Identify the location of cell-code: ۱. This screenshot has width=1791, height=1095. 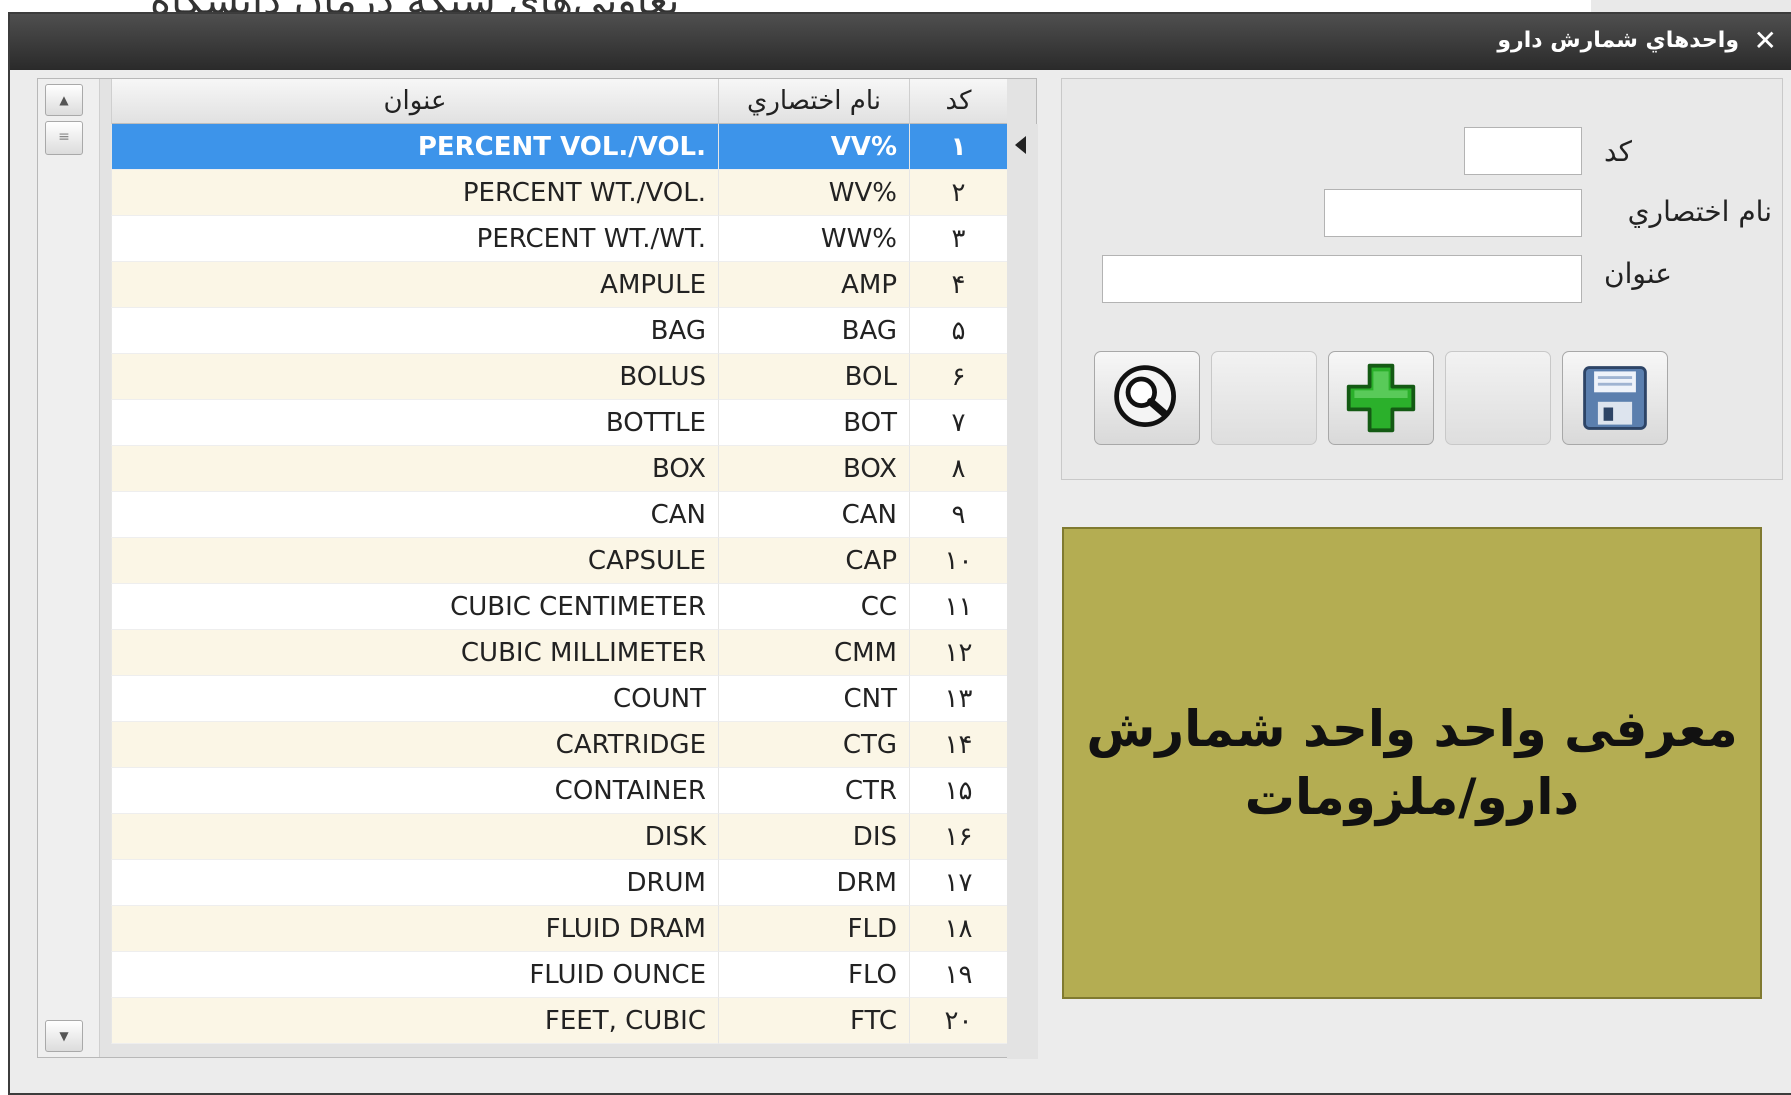
(958, 147).